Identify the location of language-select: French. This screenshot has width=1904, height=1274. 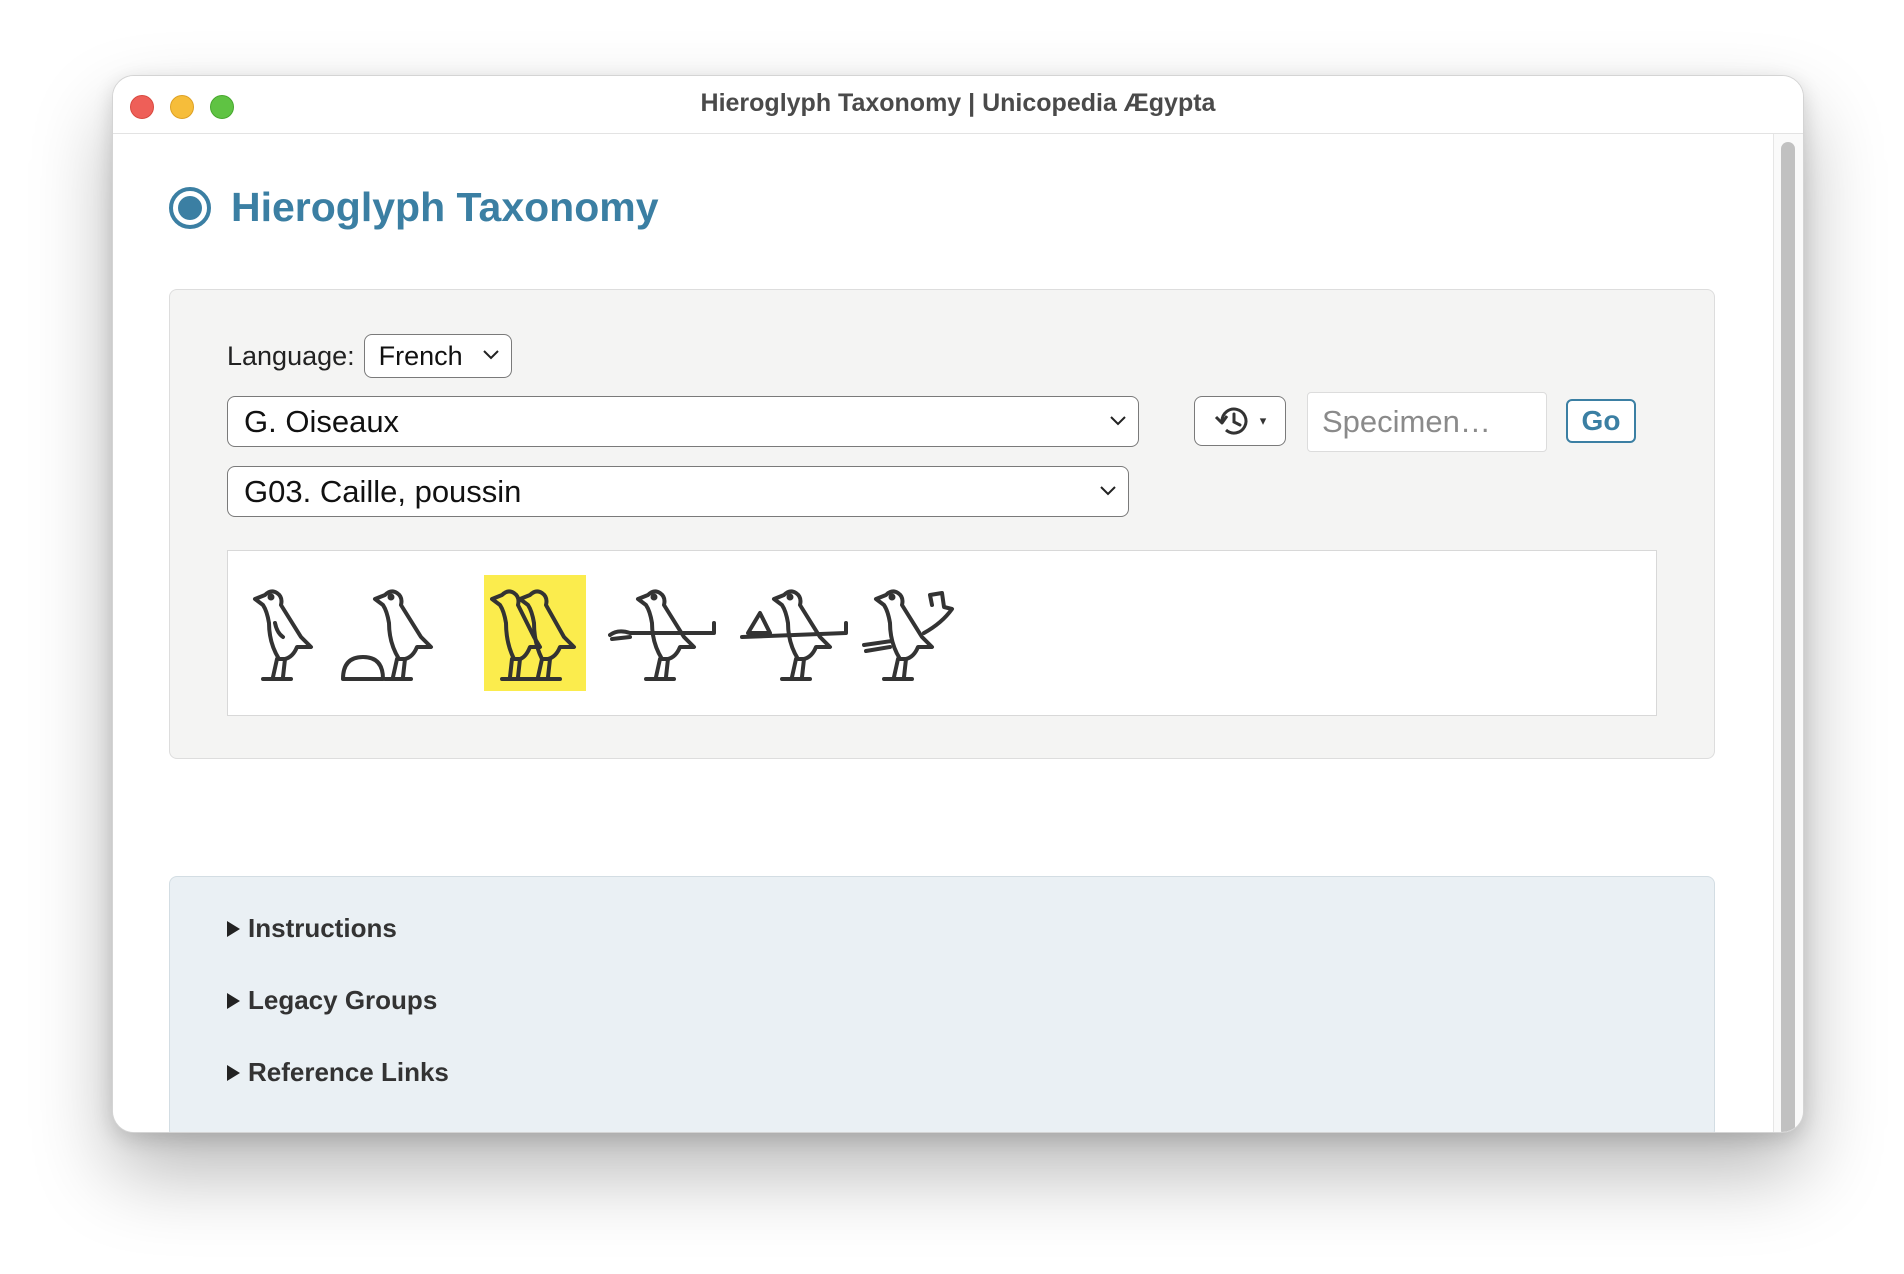
(437, 356).